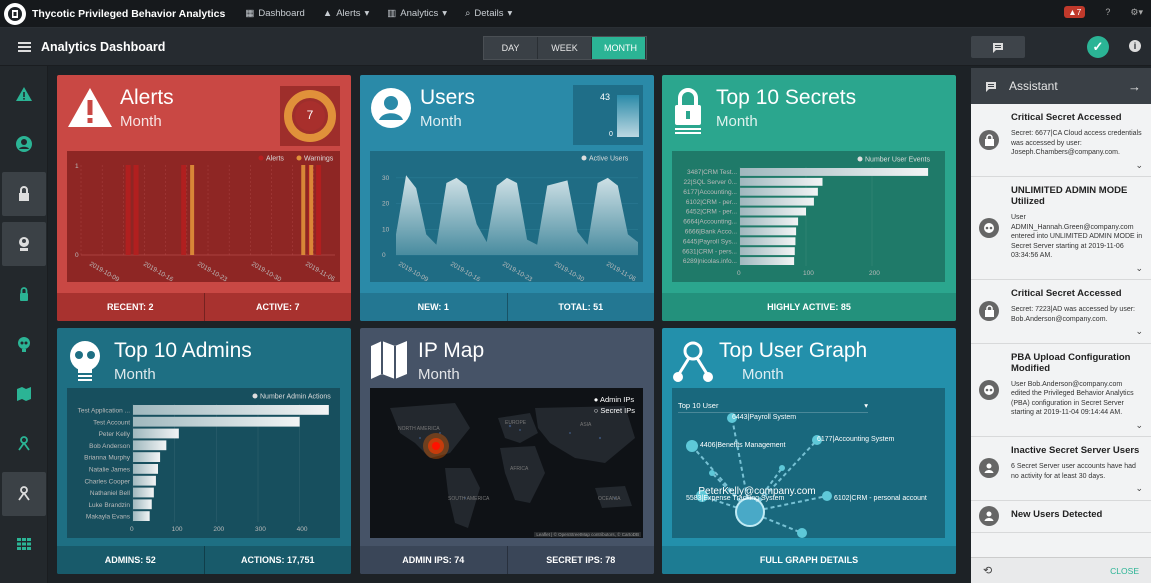 The image size is (1151, 583). Describe the element at coordinates (1061, 517) in the screenshot. I see `assistant-item: New Users Detected` at that location.